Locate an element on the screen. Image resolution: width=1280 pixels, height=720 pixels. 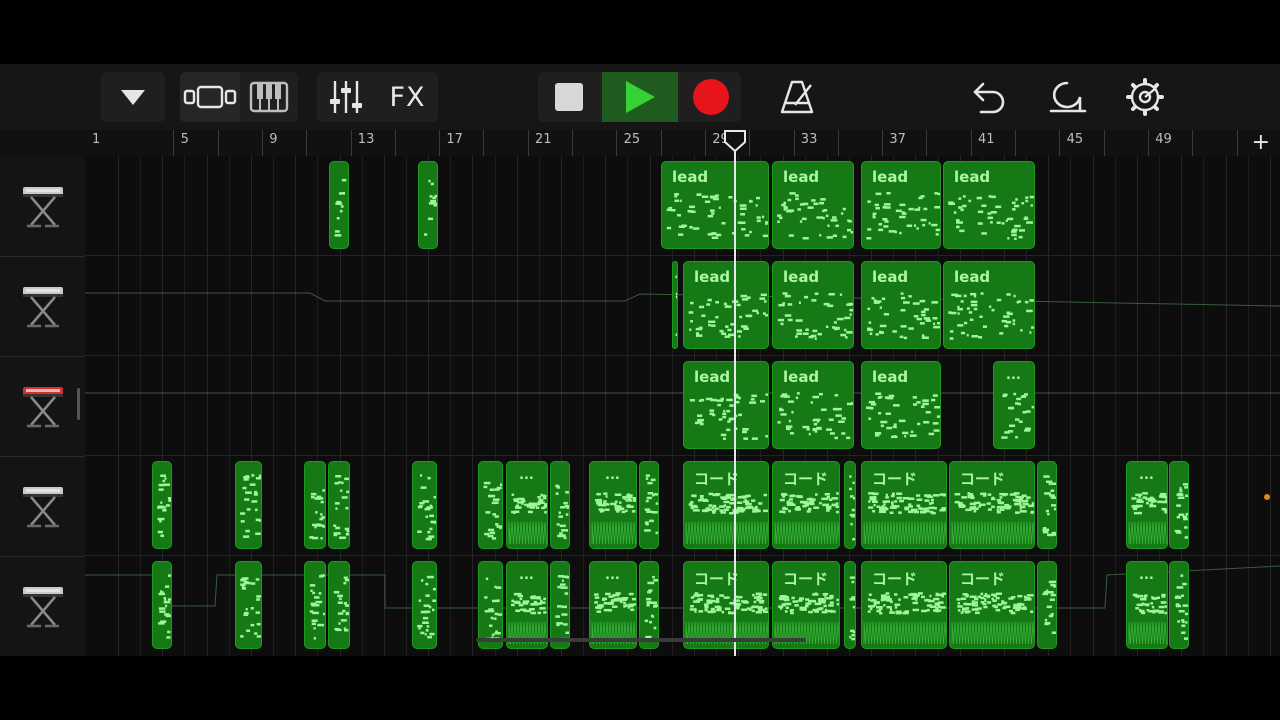
keyboard-button is located at coordinates (269, 97).